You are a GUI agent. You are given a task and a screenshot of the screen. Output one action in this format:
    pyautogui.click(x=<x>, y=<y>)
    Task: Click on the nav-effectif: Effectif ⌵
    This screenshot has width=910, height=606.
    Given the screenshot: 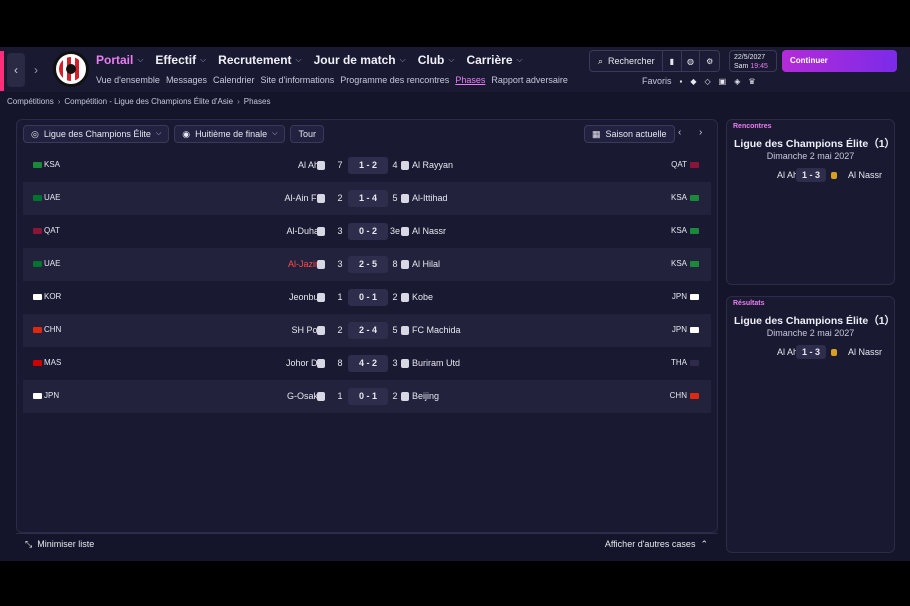 What is the action you would take?
    pyautogui.click(x=180, y=60)
    